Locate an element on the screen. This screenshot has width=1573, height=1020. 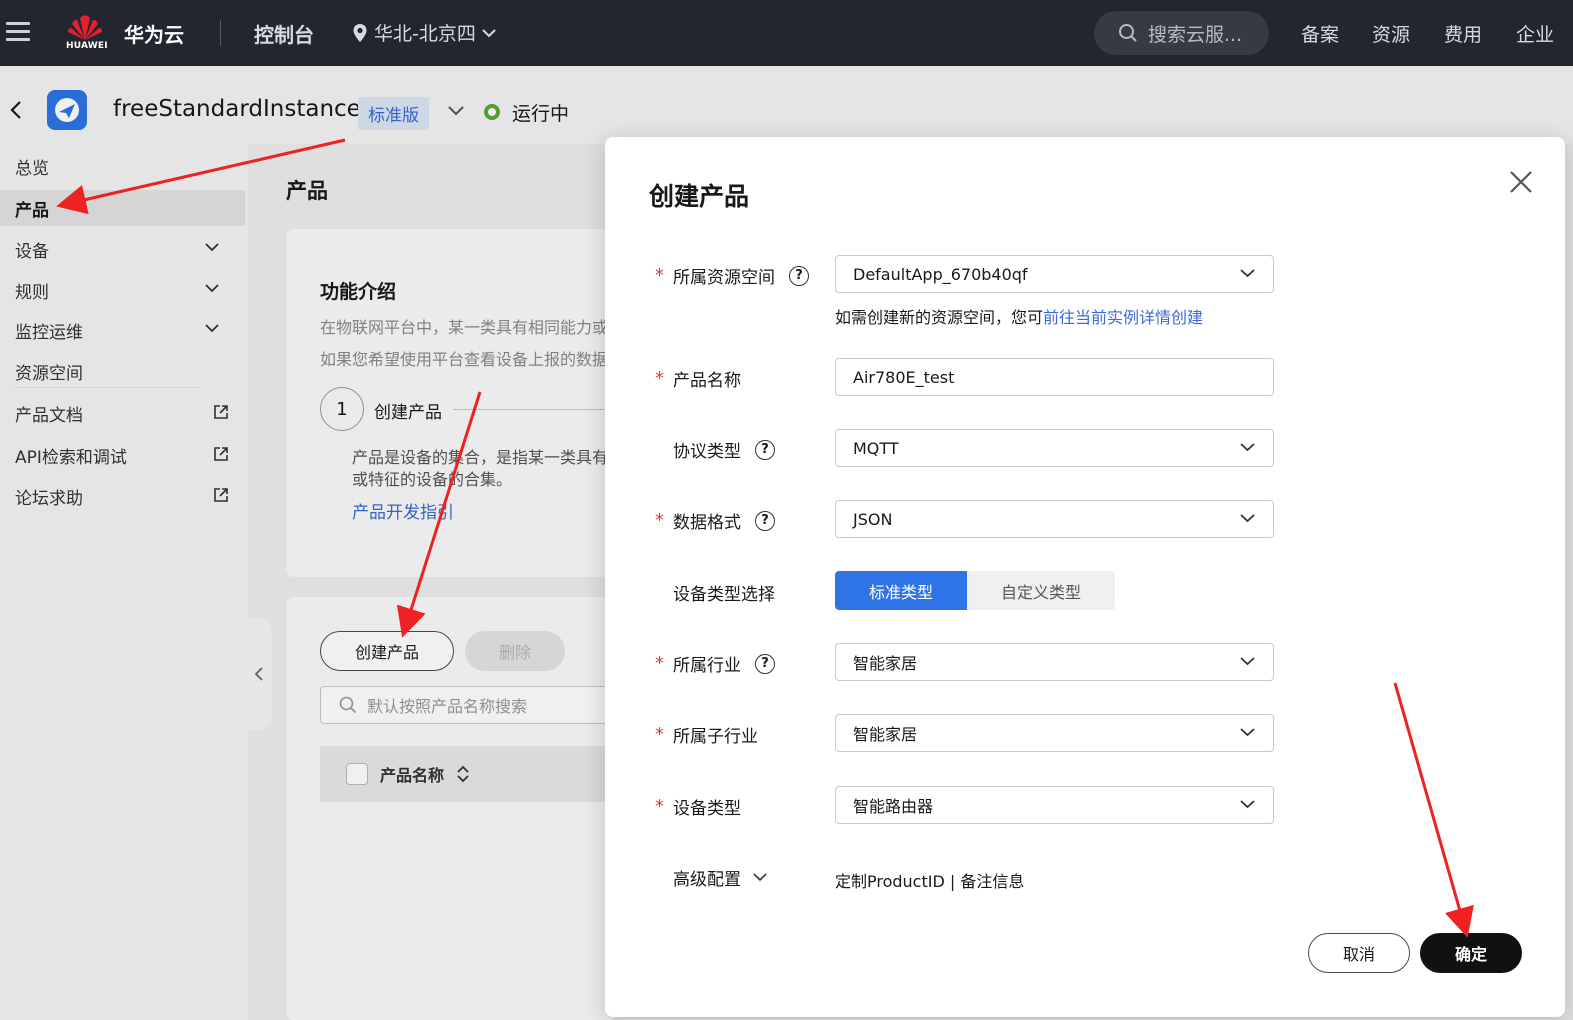
field-label-device-type-choice: 设备类型选择 is located at coordinates (715, 592).